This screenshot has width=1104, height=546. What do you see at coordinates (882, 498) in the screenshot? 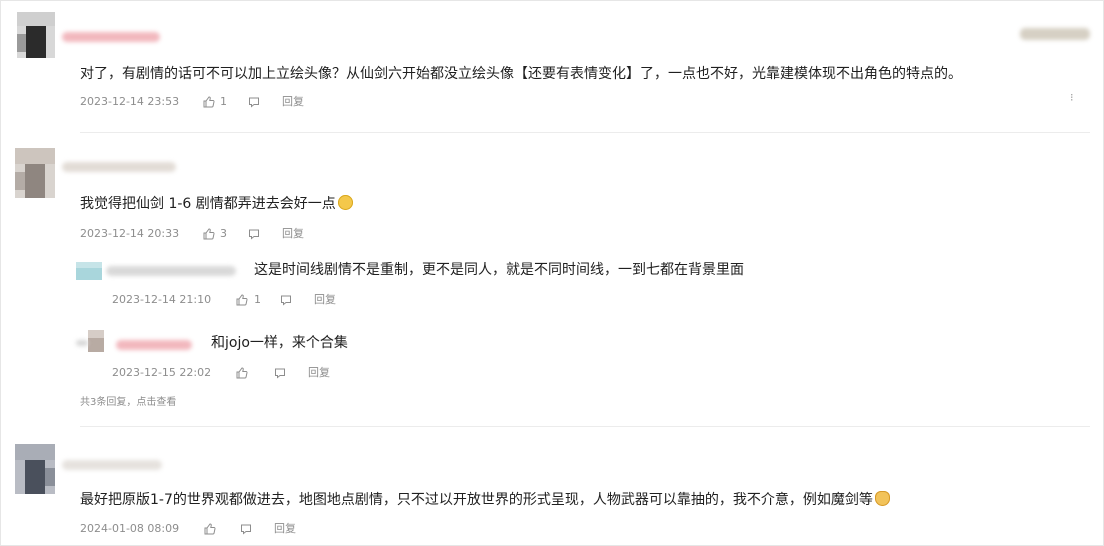
I see `cat-emoji-icon` at bounding box center [882, 498].